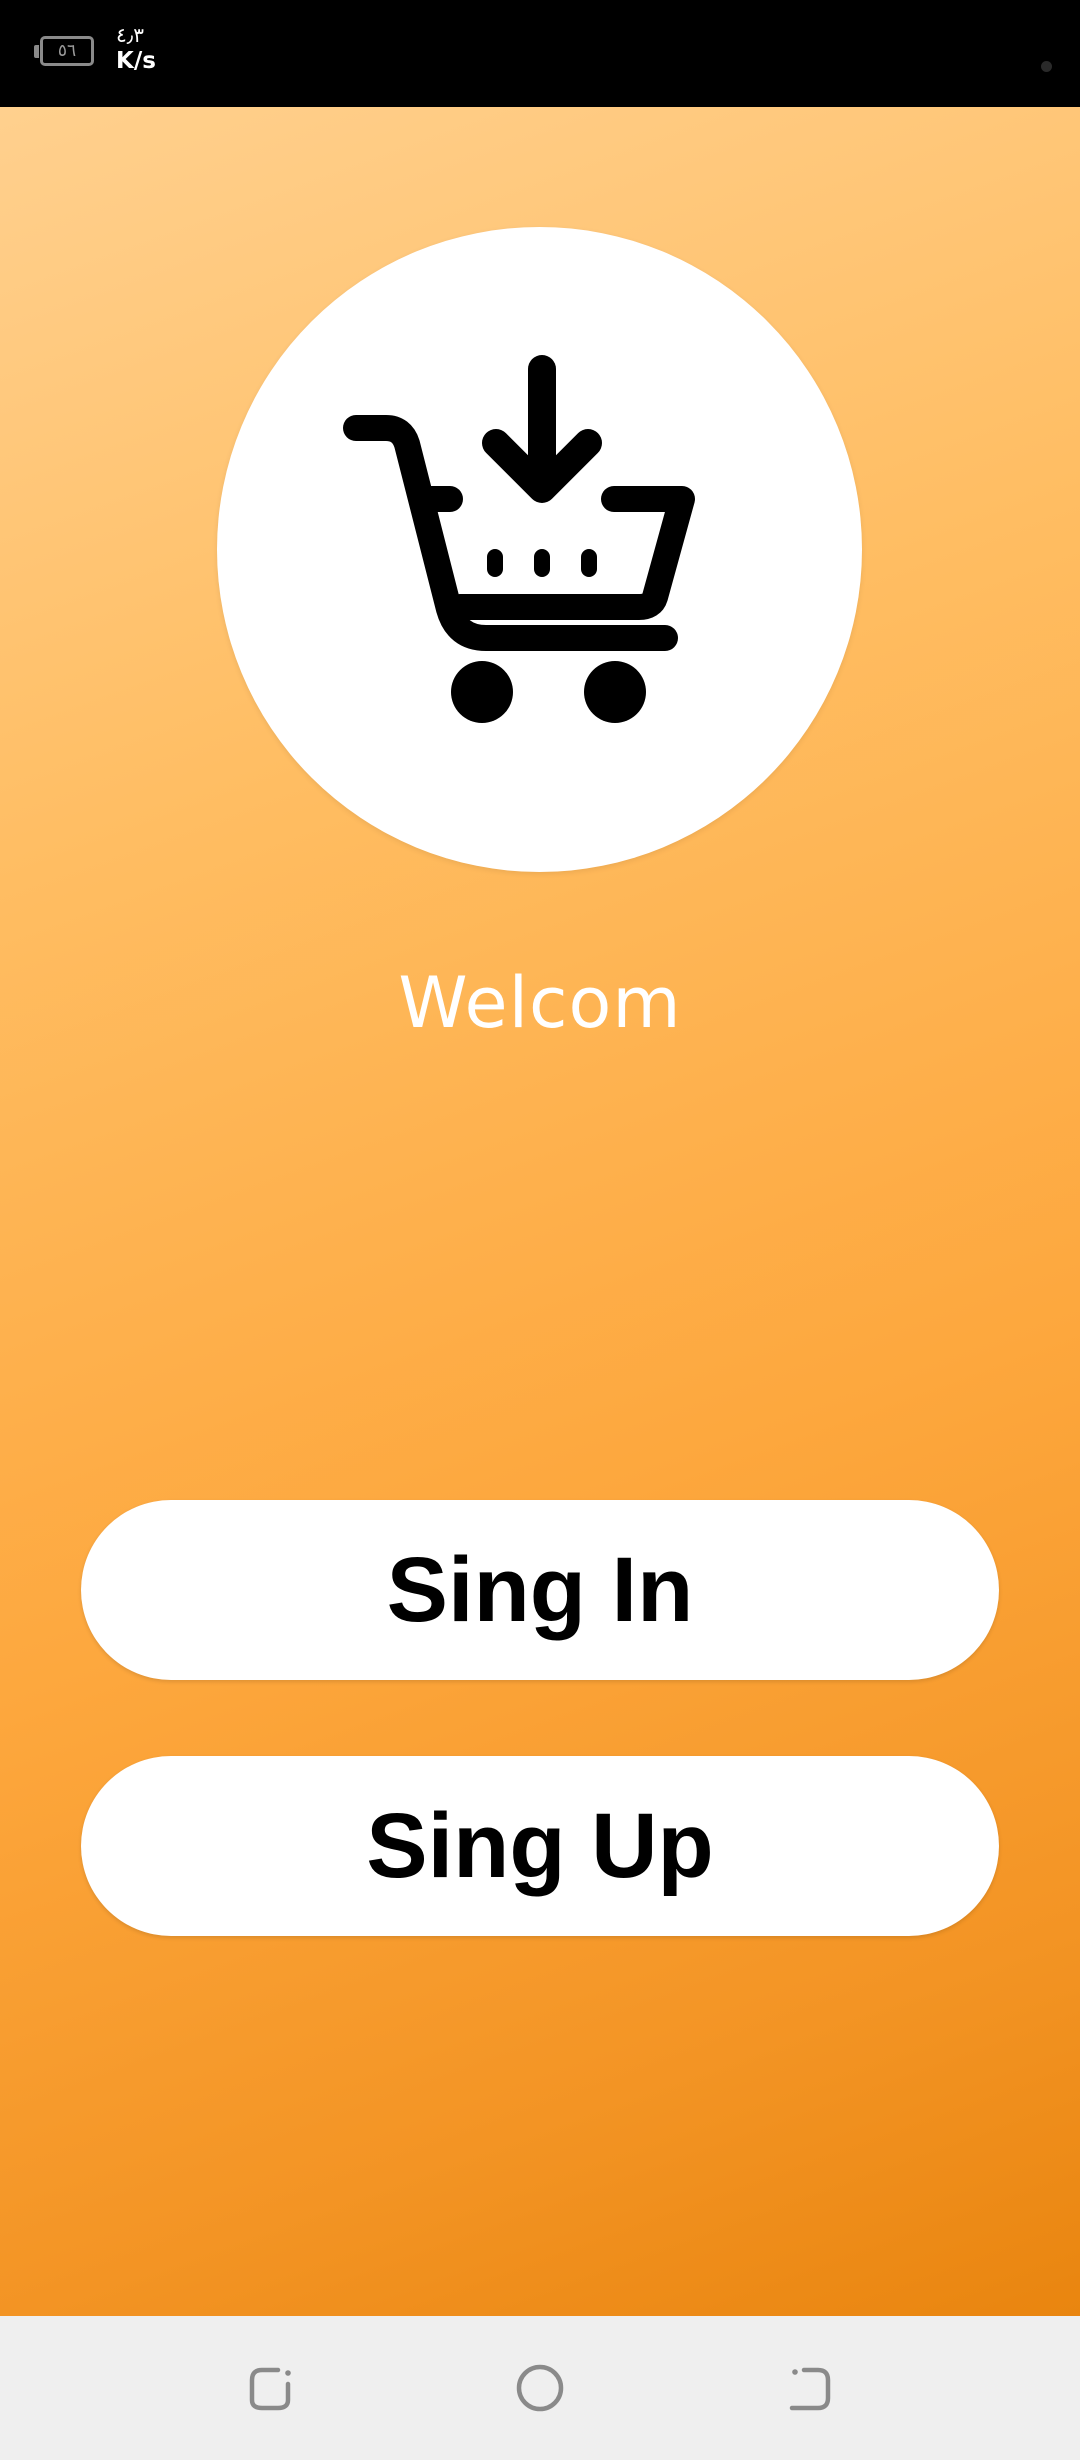  Describe the element at coordinates (519, 539) in the screenshot. I see `cart-download-icon` at that location.